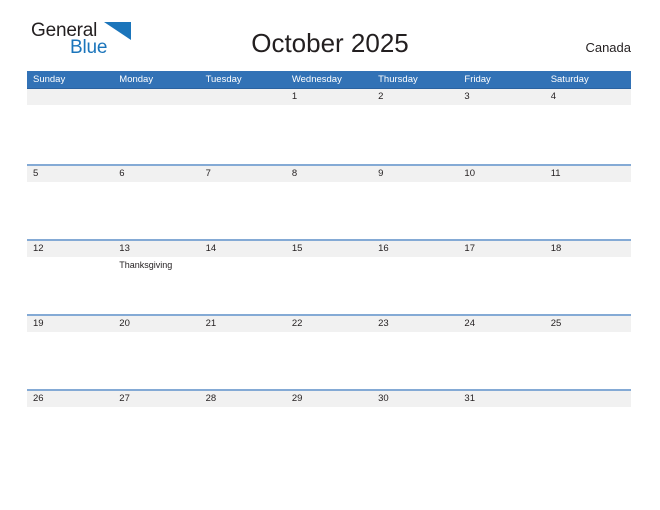 The width and height of the screenshot is (660, 510). I want to click on weekday-monday: Monday, so click(136, 79).